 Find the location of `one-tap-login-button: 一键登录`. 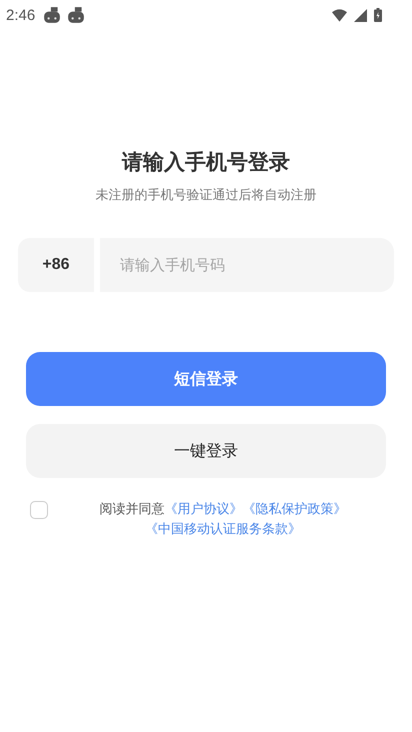

one-tap-login-button: 一键登录 is located at coordinates (206, 451).